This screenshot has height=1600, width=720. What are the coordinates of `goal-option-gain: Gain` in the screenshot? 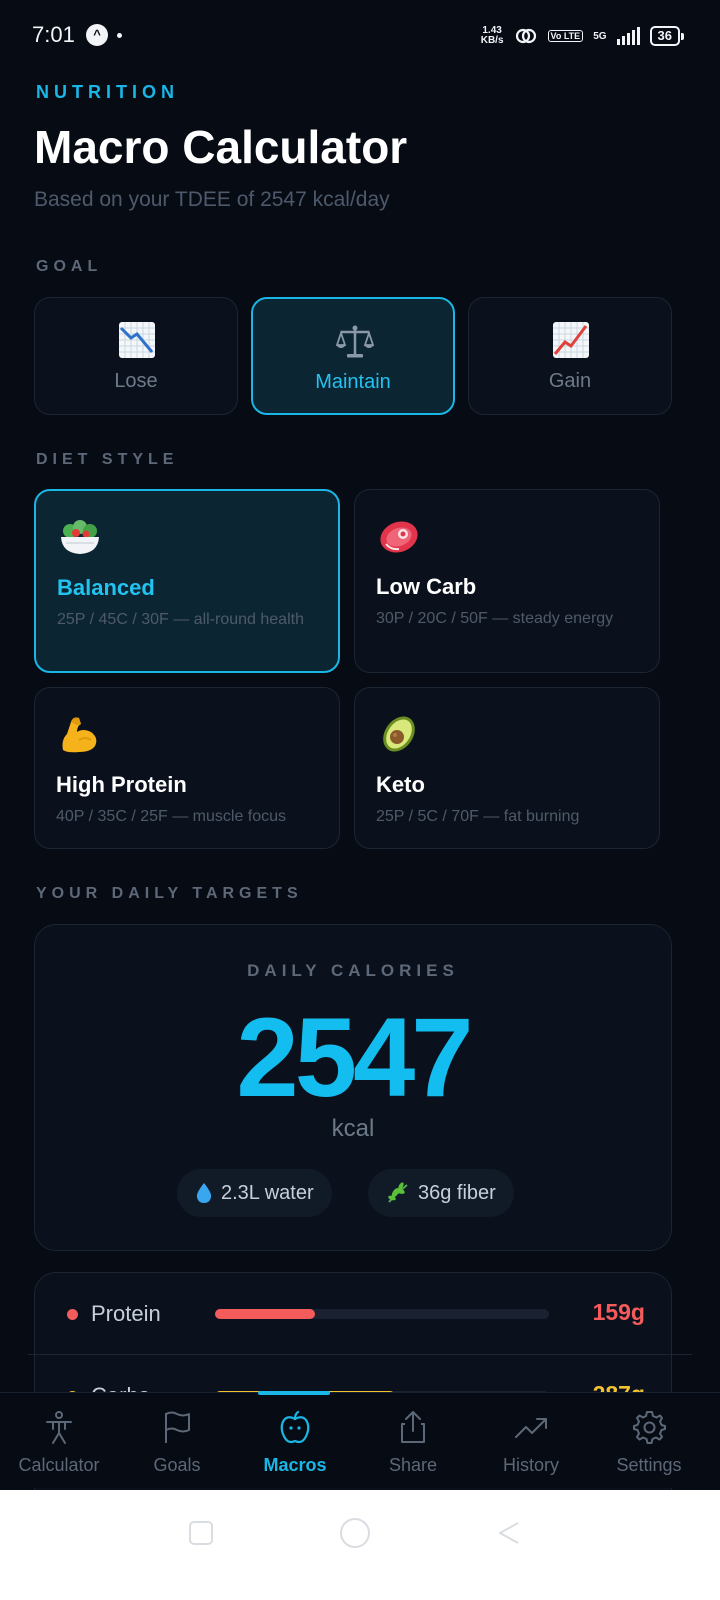 It's located at (570, 356).